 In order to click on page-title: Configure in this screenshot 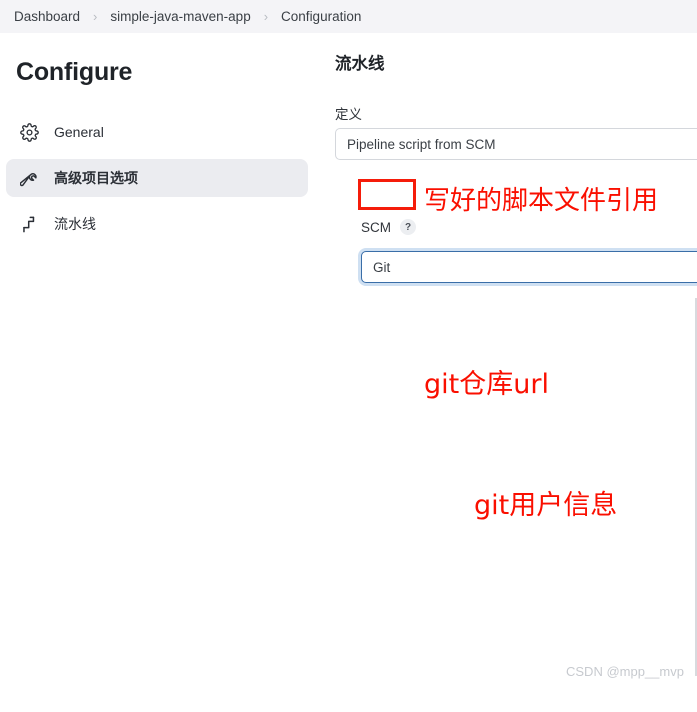, I will do `click(74, 72)`.